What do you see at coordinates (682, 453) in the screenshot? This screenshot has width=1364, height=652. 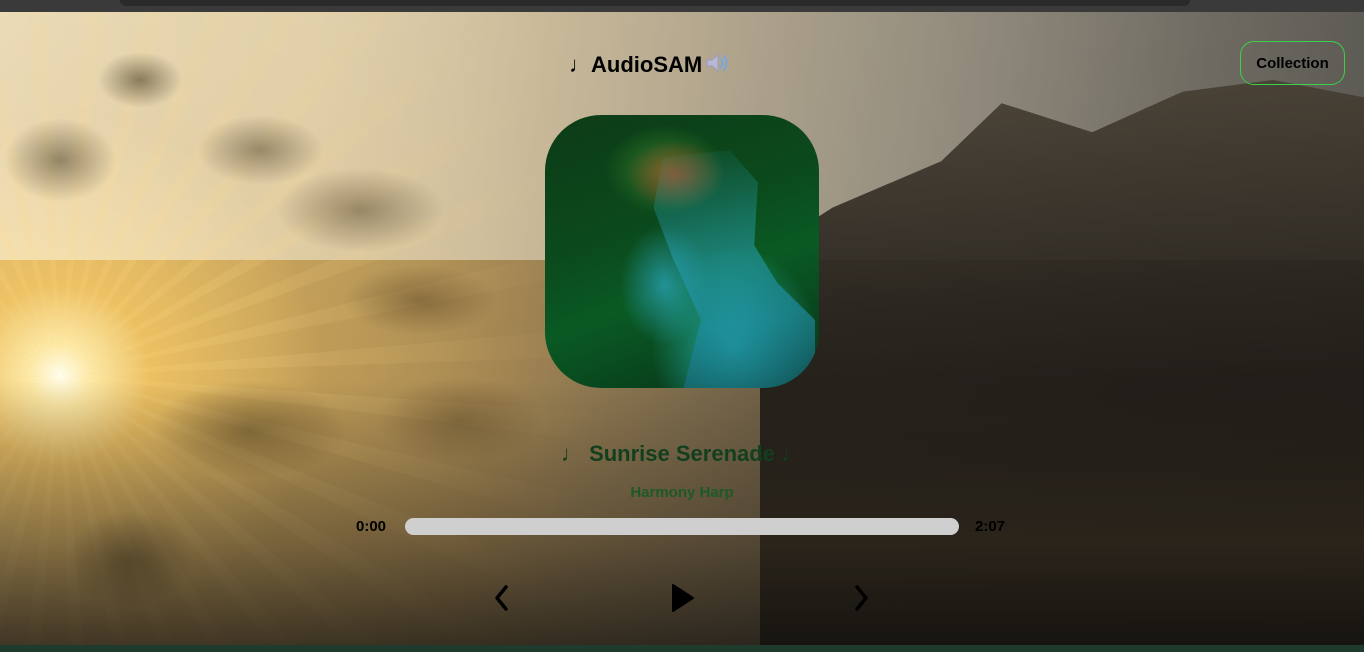 I see `song-title: ♩ Sunrise Serenade ♩` at bounding box center [682, 453].